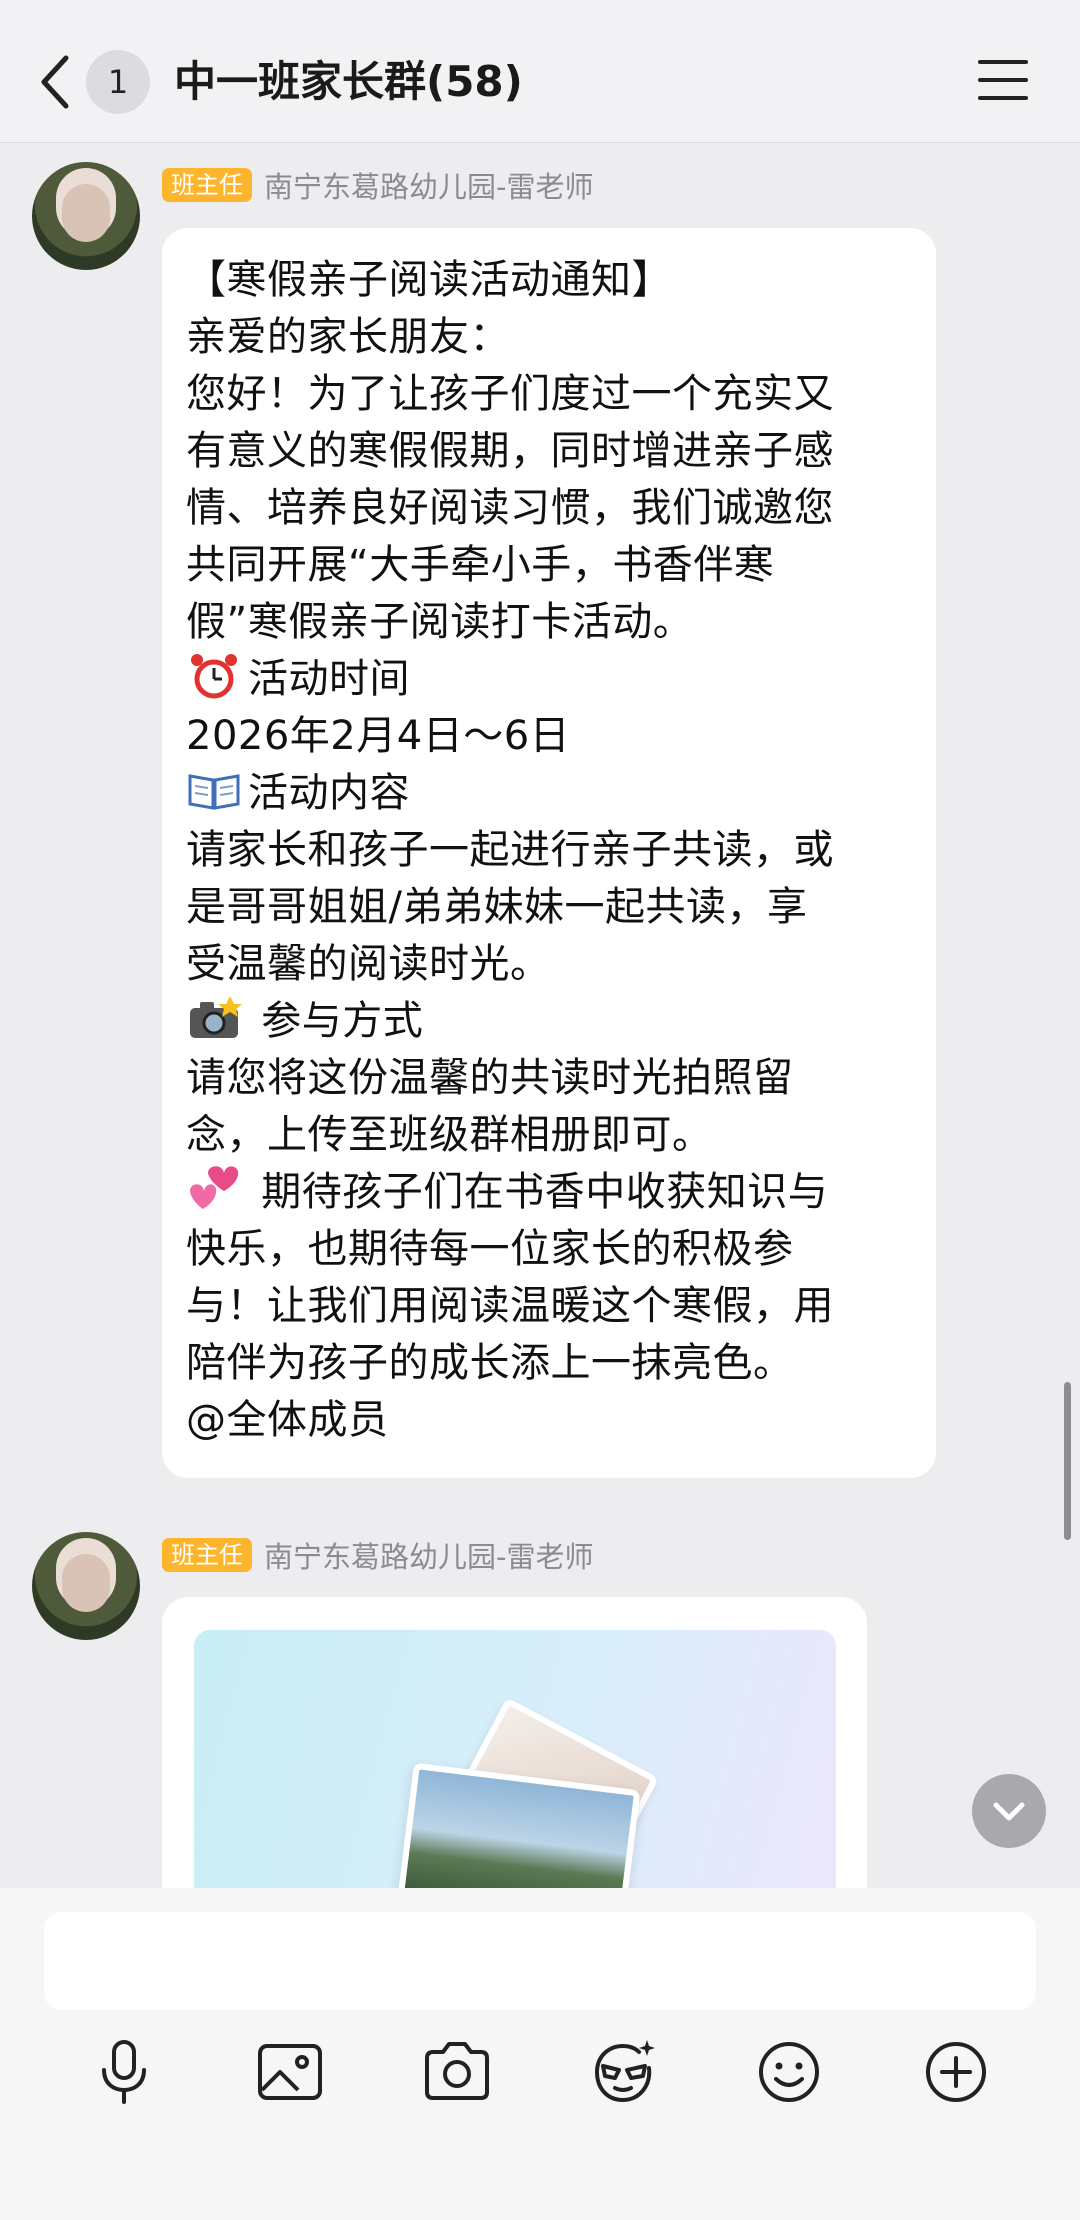 This screenshot has width=1080, height=2220. I want to click on message-line: 有意义的寒假假期，同时增进亲子感, so click(510, 451).